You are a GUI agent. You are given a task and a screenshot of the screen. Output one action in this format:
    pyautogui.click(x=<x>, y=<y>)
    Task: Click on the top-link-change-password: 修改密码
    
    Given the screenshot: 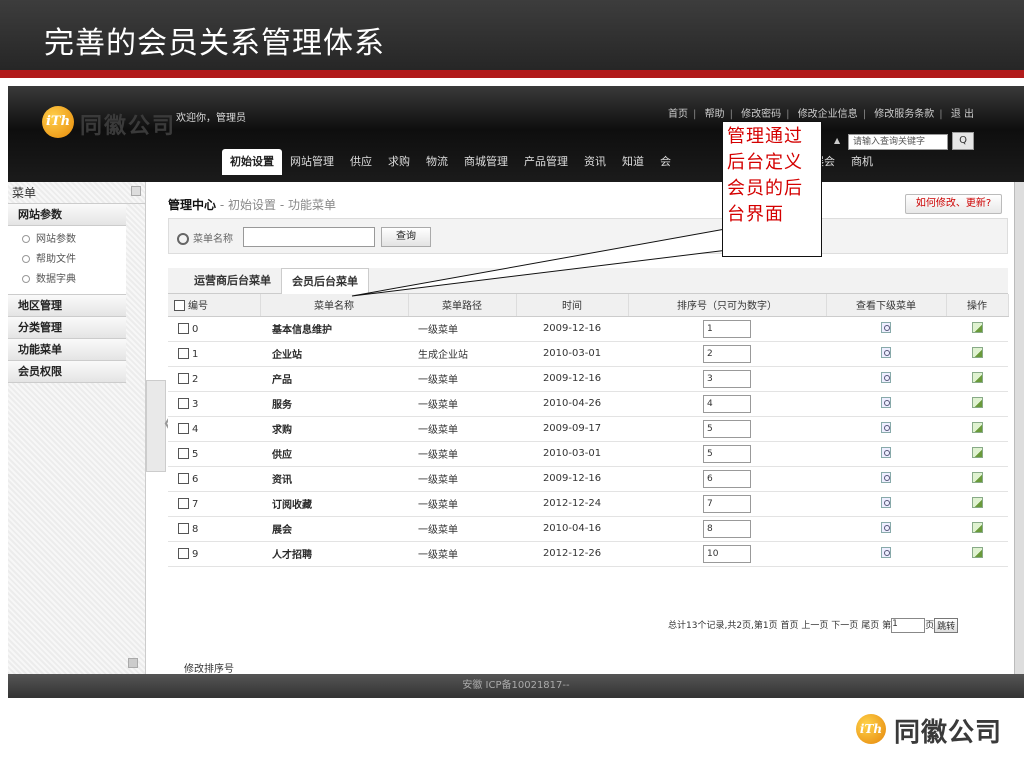 What is the action you would take?
    pyautogui.click(x=761, y=114)
    